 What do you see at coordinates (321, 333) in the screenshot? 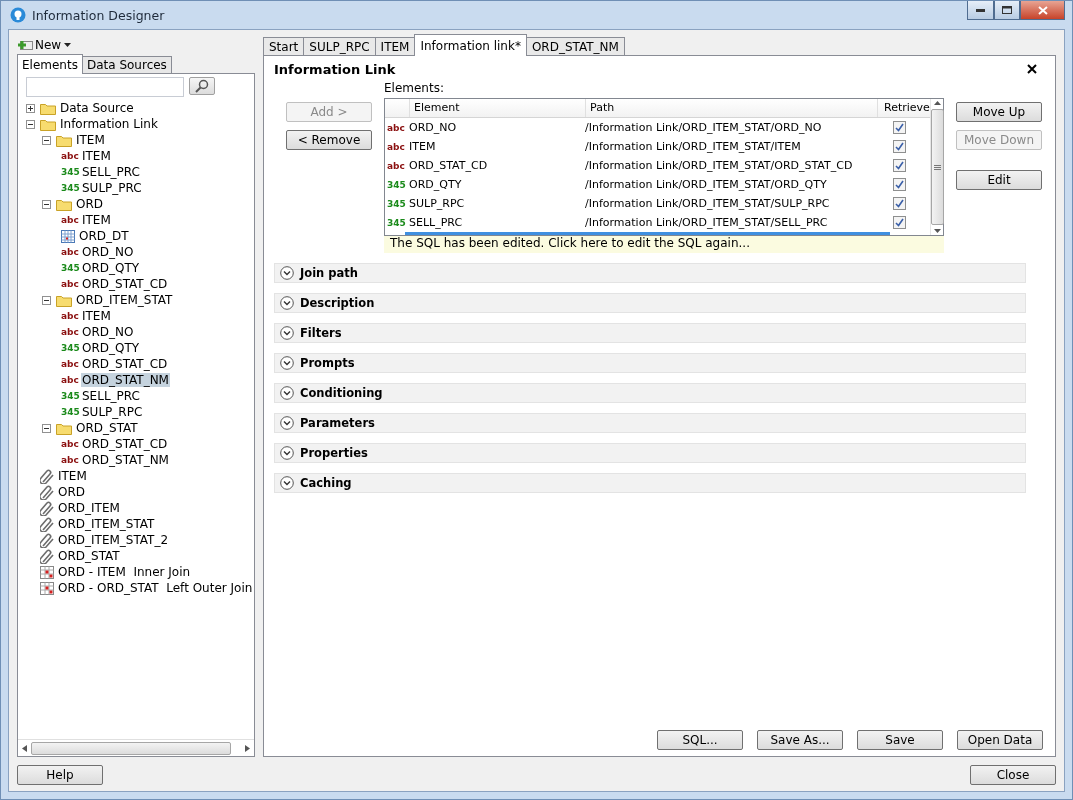
I see `section-title: Filters` at bounding box center [321, 333].